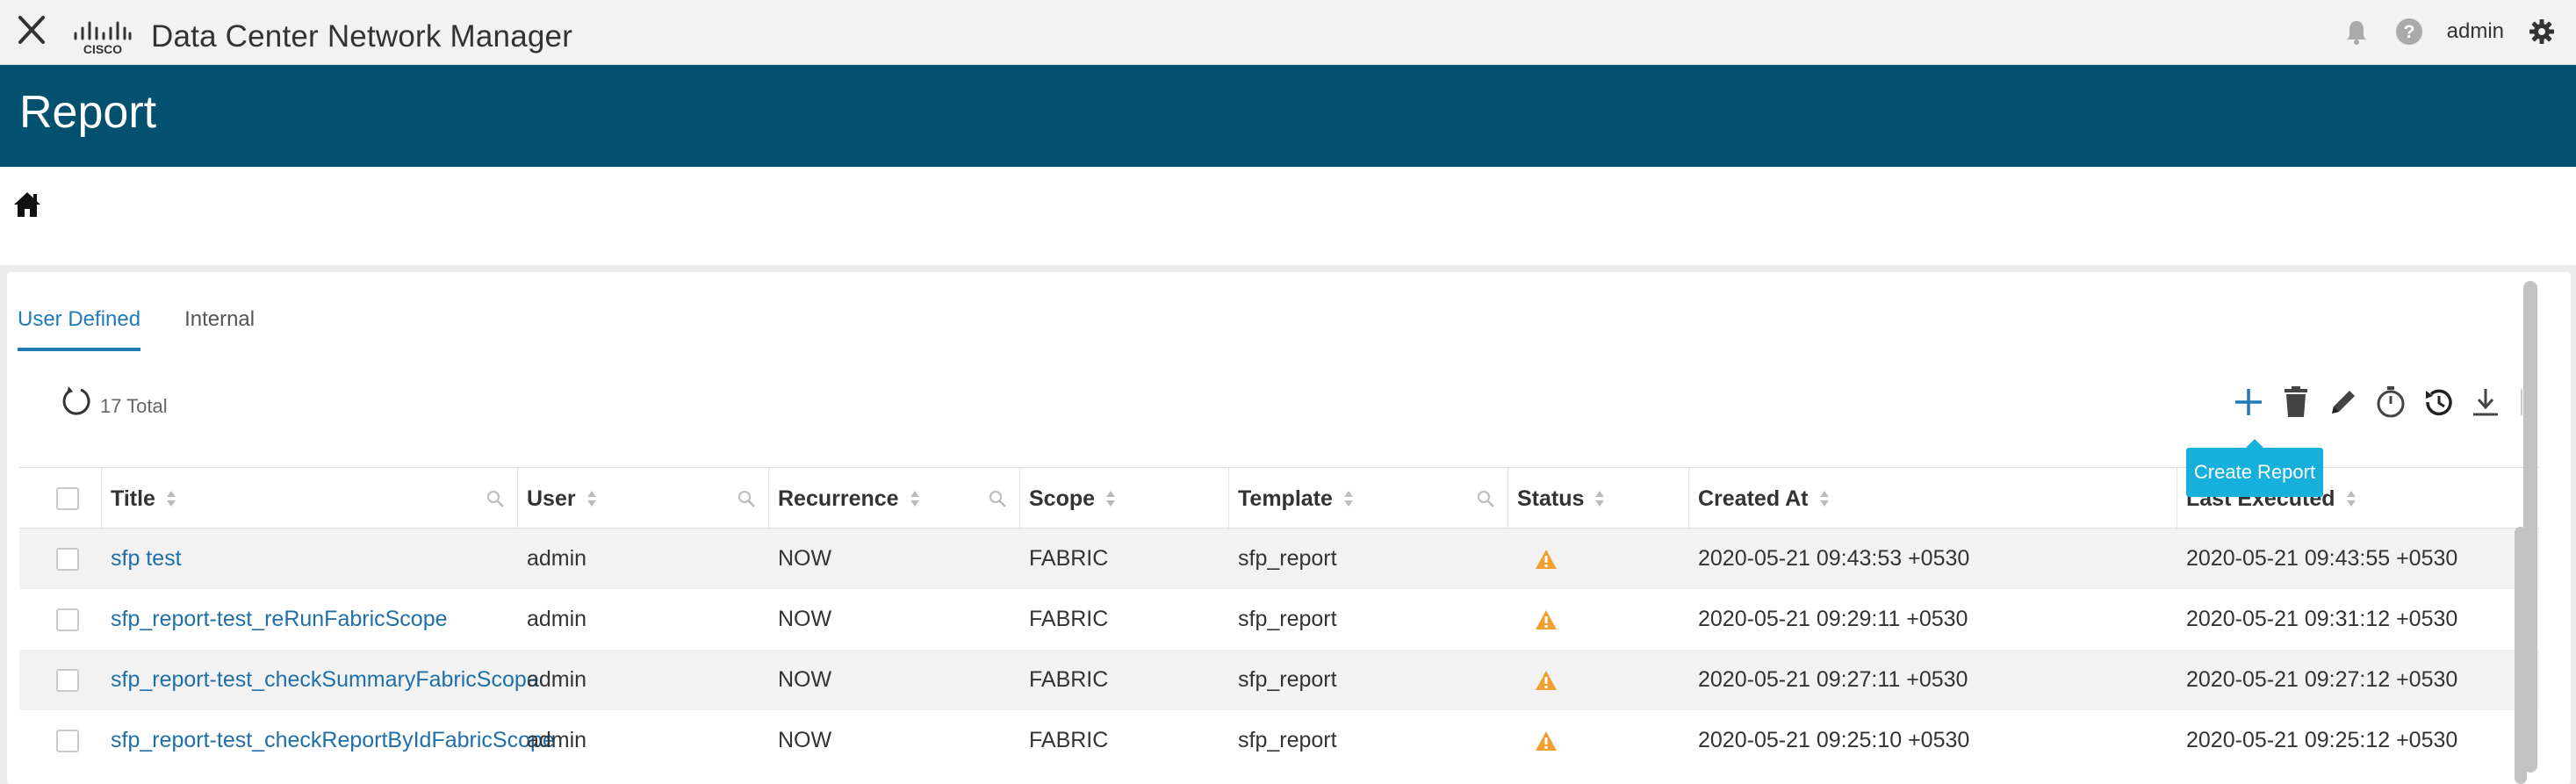 Image resolution: width=2576 pixels, height=784 pixels. Describe the element at coordinates (1062, 498) in the screenshot. I see `column-label: Scope` at that location.